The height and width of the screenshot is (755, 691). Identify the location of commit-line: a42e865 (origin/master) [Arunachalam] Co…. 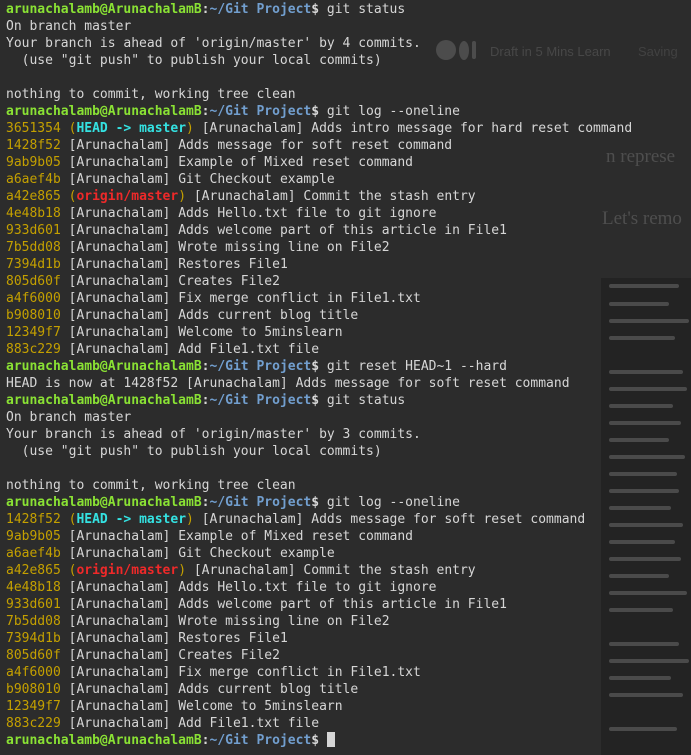
(348, 196).